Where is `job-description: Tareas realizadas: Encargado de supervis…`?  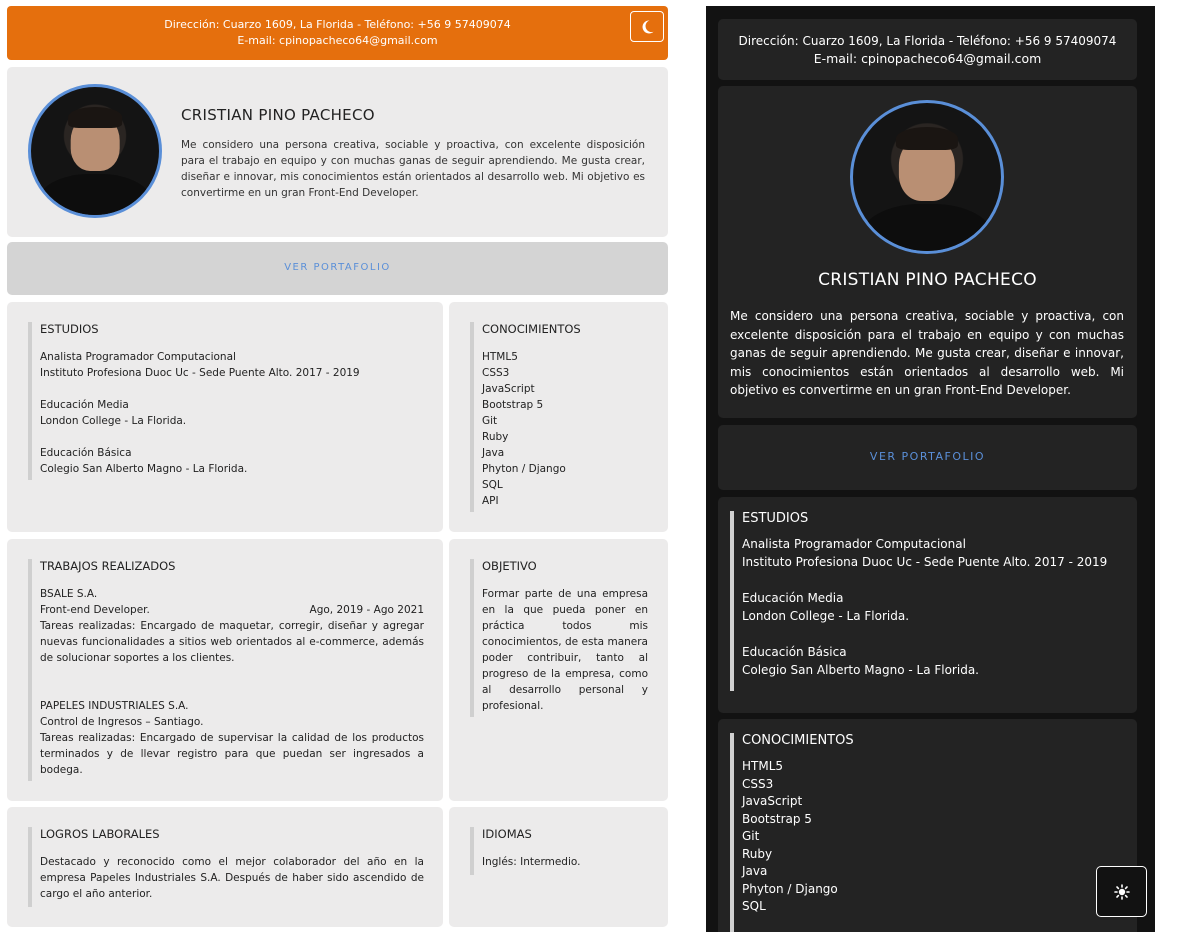 job-description: Tareas realizadas: Encargado de supervis… is located at coordinates (232, 754).